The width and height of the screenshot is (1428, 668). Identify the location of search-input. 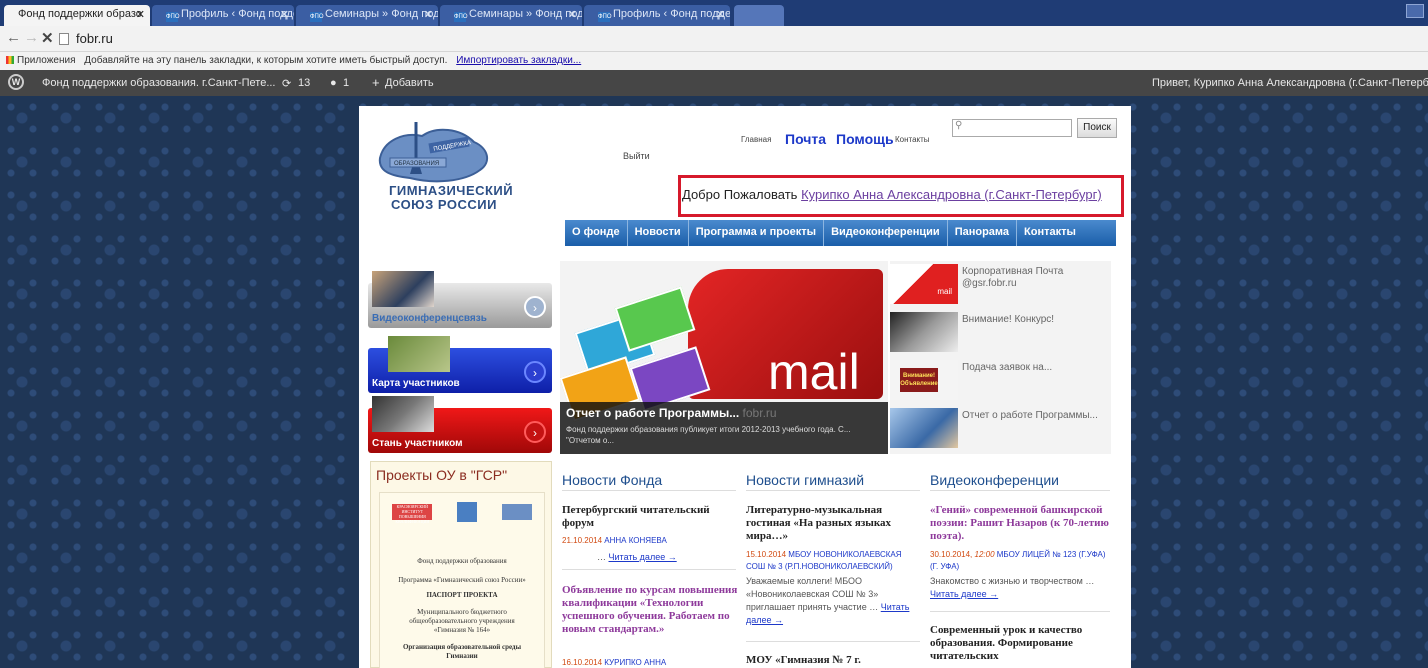
(1012, 128).